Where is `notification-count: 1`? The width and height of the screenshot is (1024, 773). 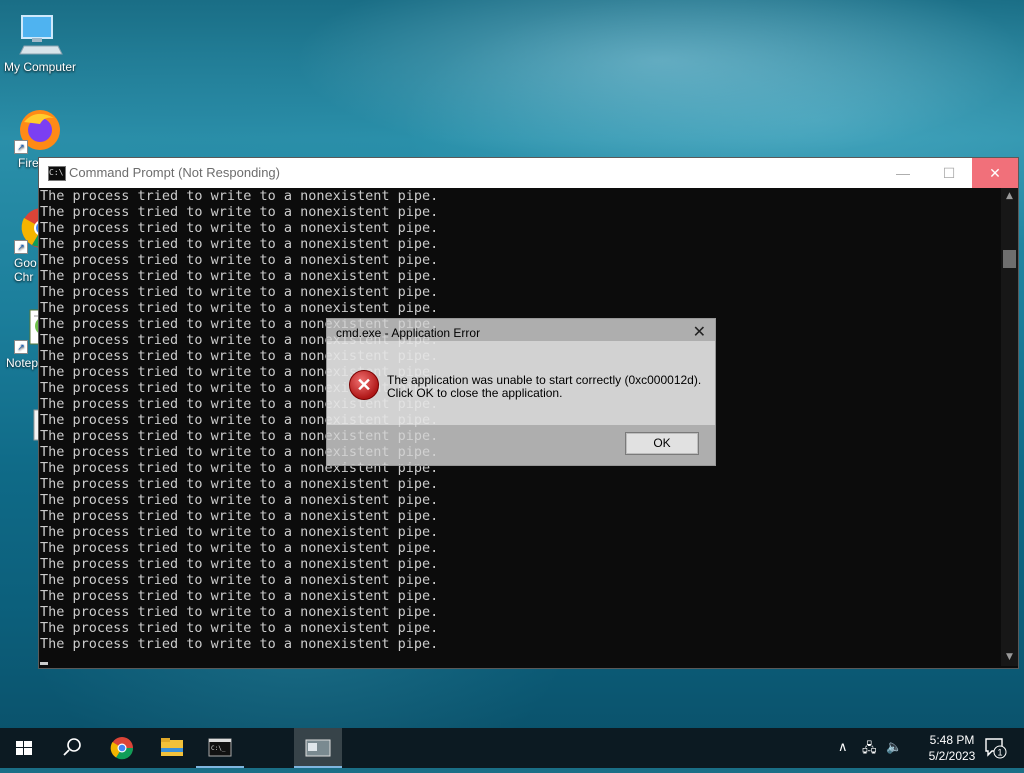
notification-count: 1 is located at coordinates (1000, 753).